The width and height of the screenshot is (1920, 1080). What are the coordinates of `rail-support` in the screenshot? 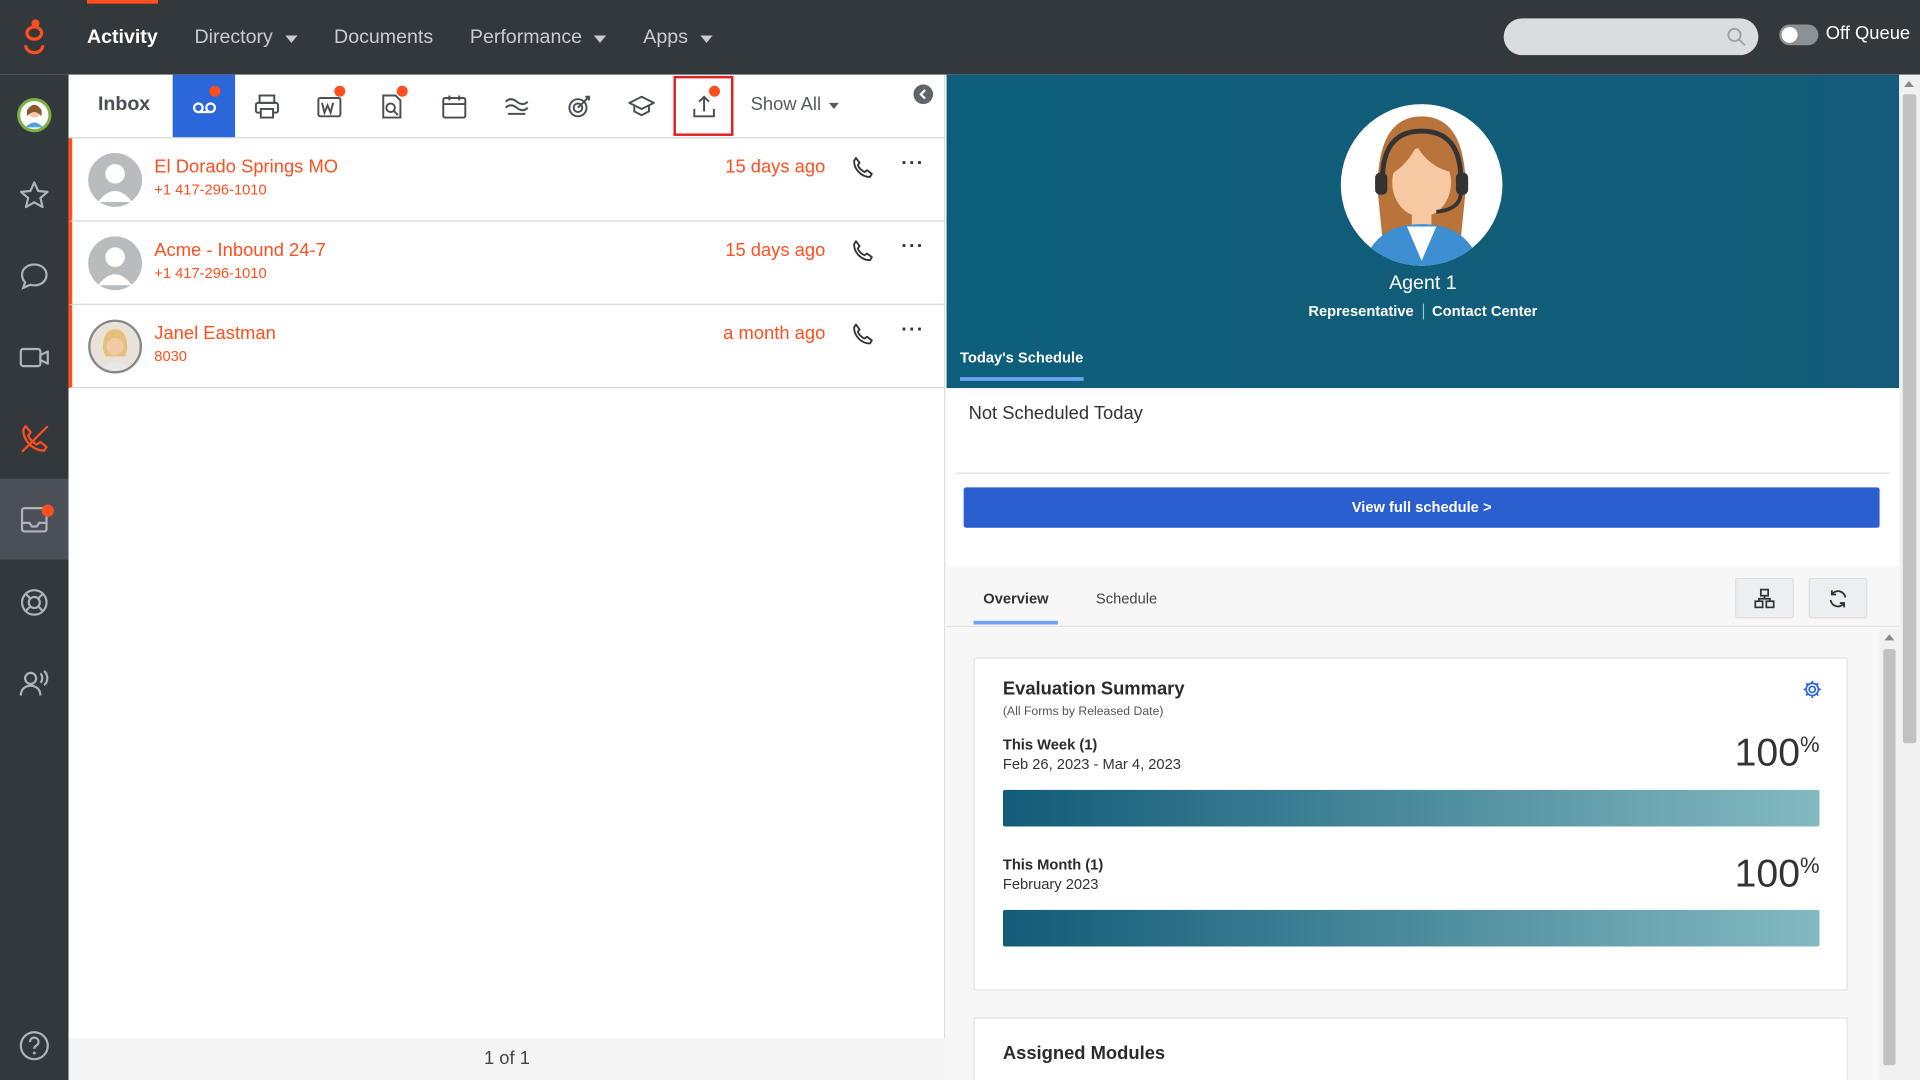 It's located at (34, 602).